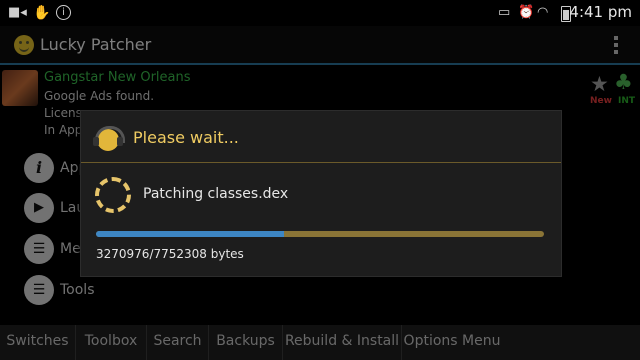 The height and width of the screenshot is (360, 640). Describe the element at coordinates (109, 139) in the screenshot. I see `headphones-icon` at that location.